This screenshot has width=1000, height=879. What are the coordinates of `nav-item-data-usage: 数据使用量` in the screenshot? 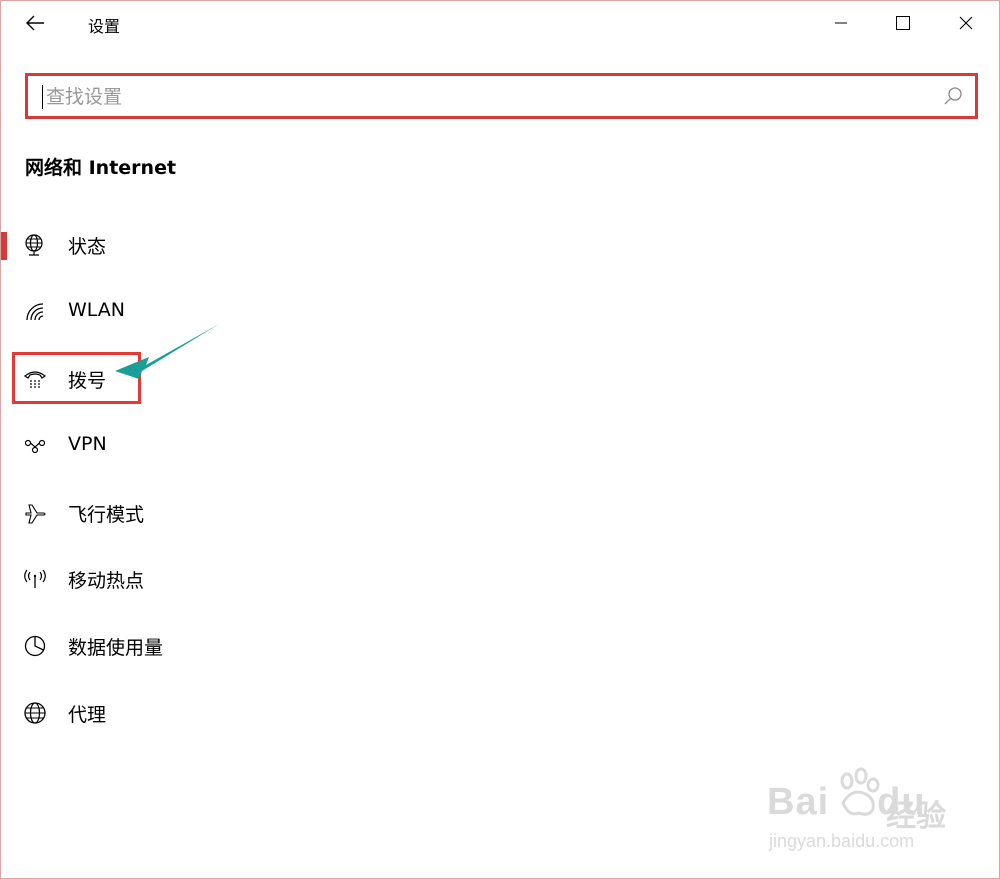 It's located at (201, 646).